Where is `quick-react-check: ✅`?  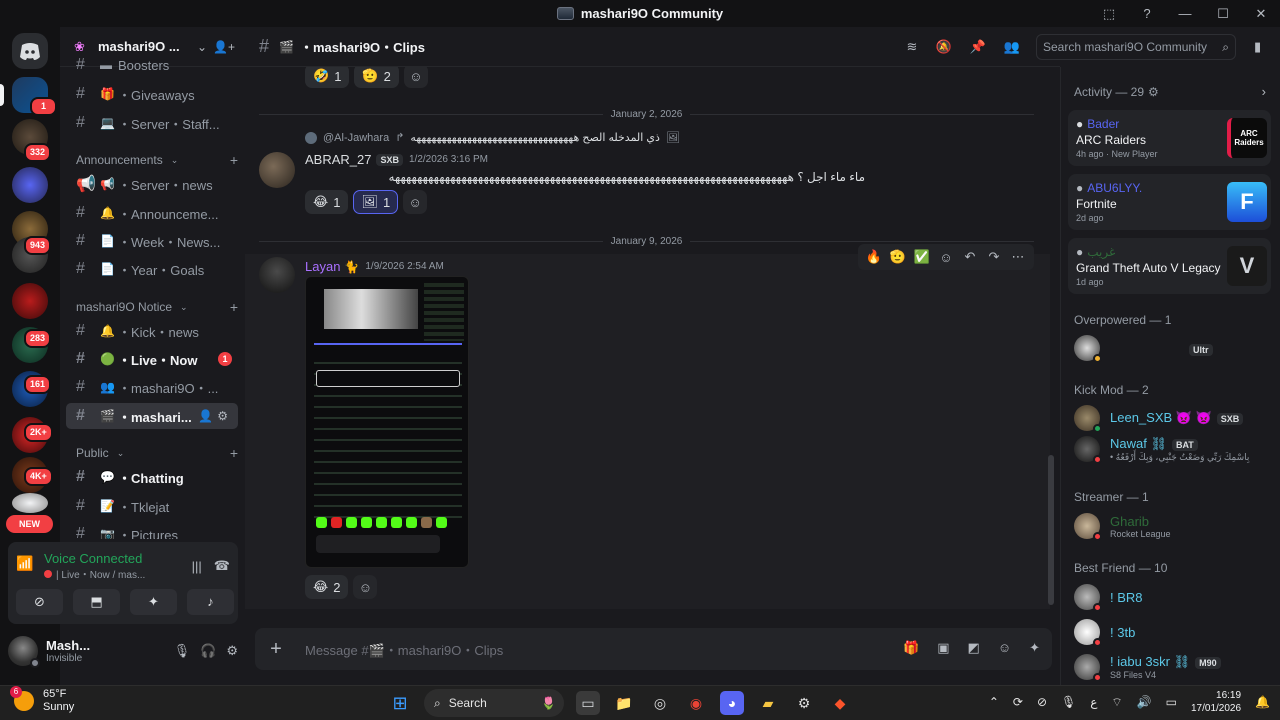
quick-react-check: ✅ is located at coordinates (922, 257).